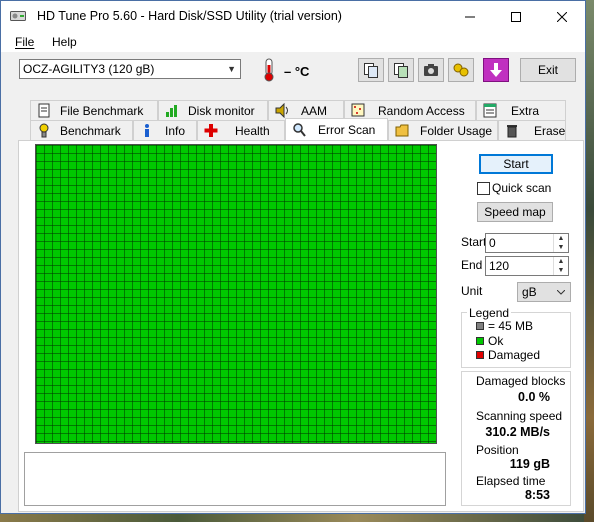 The width and height of the screenshot is (594, 522). Describe the element at coordinates (521, 381) in the screenshot. I see `damaged-blocks-label: Damaged blocks` at that location.